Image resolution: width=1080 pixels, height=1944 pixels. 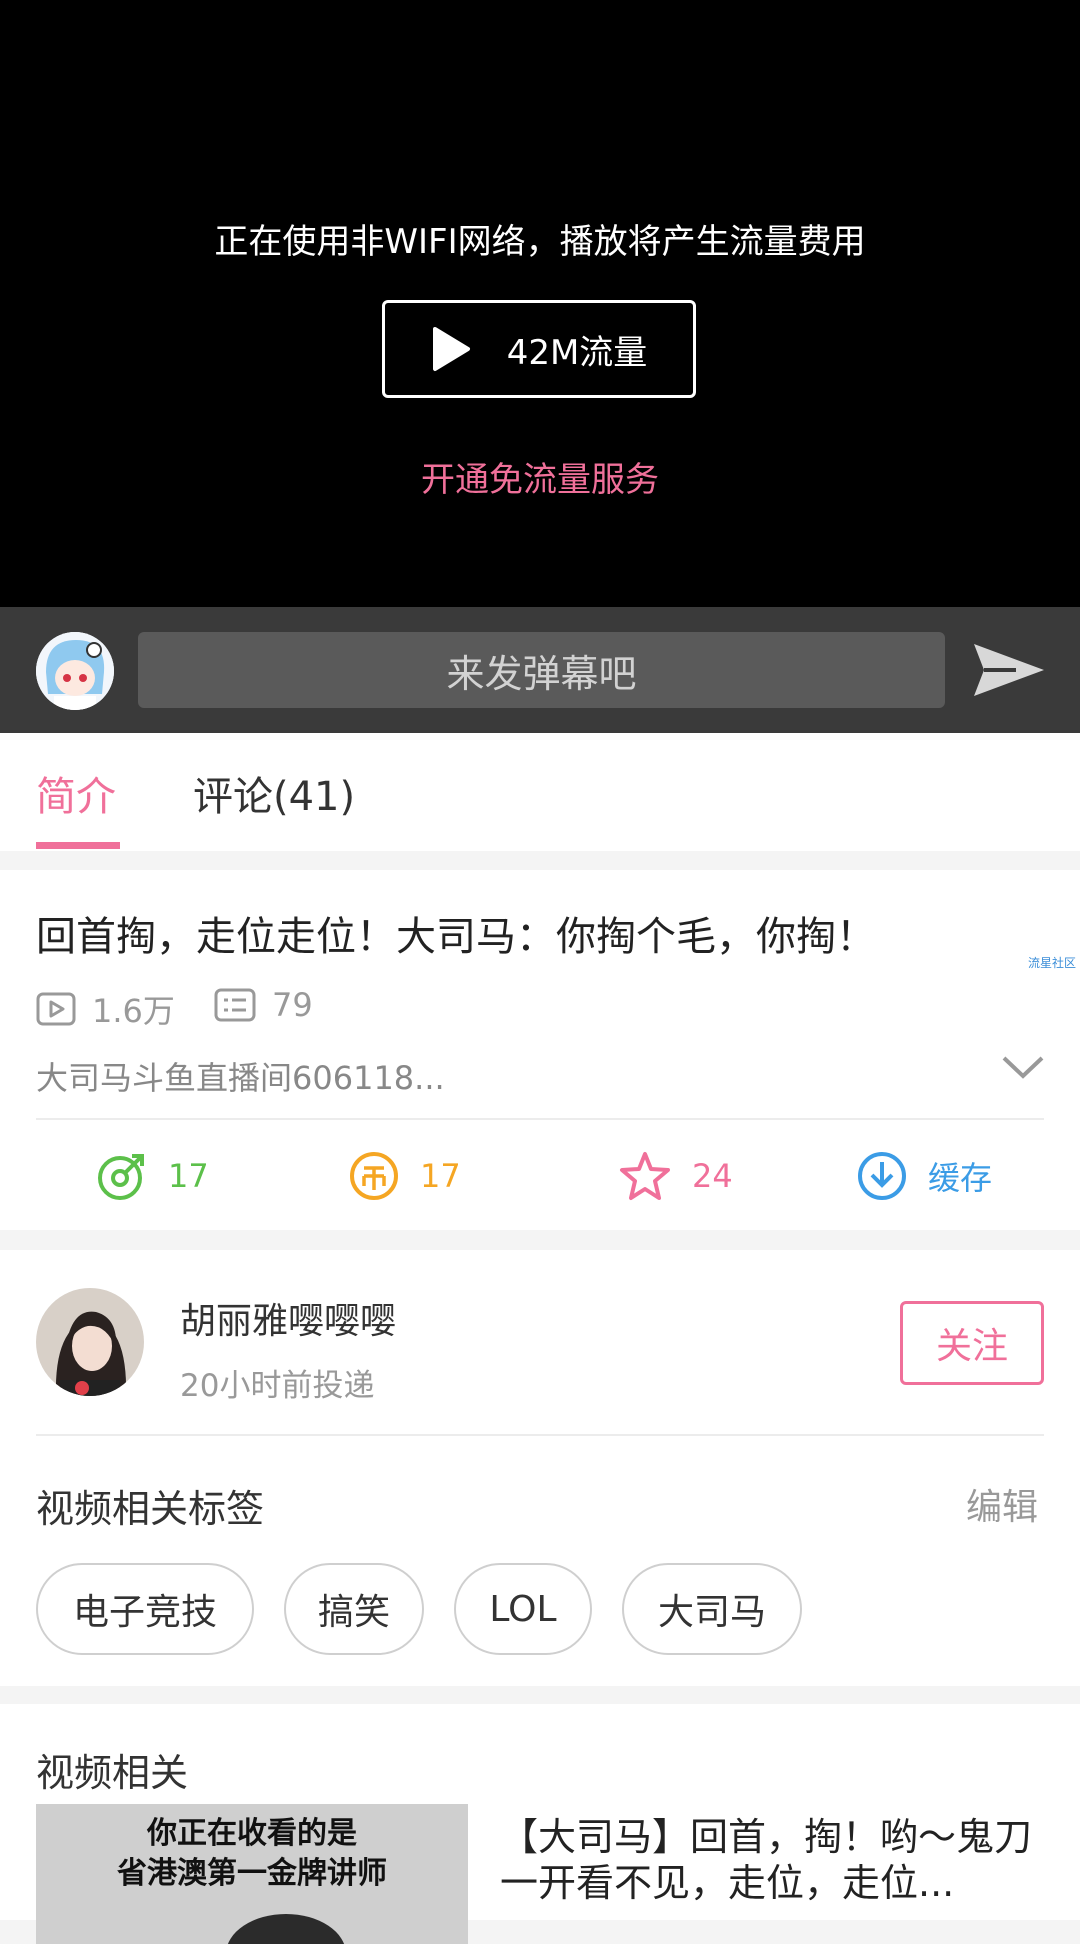 I want to click on coin-button: 17, so click(x=404, y=1176).